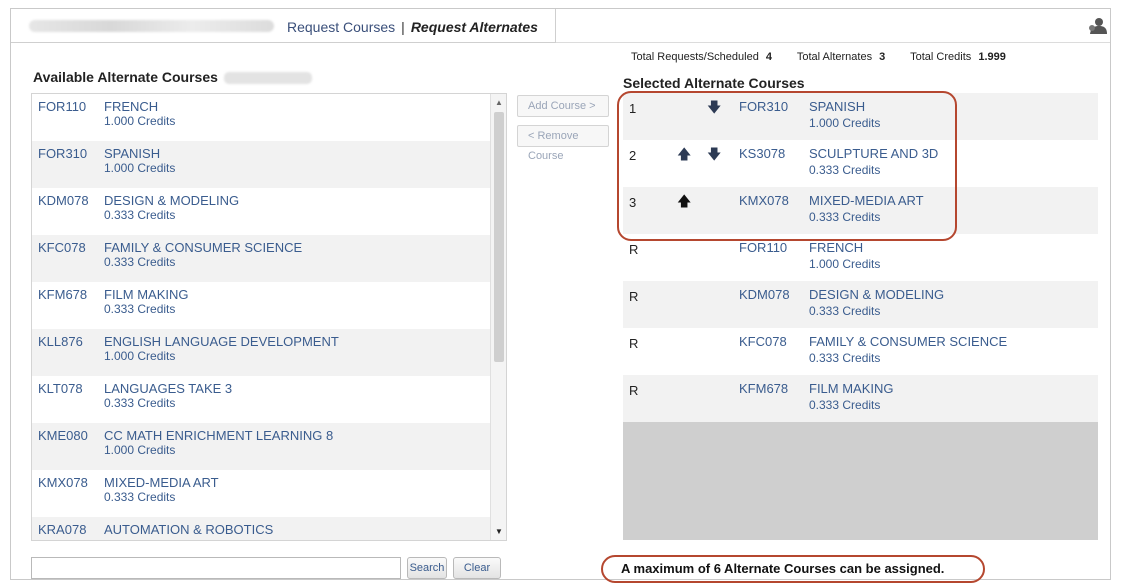  I want to click on course-name: LANGUAGES TAKE 3, so click(168, 388).